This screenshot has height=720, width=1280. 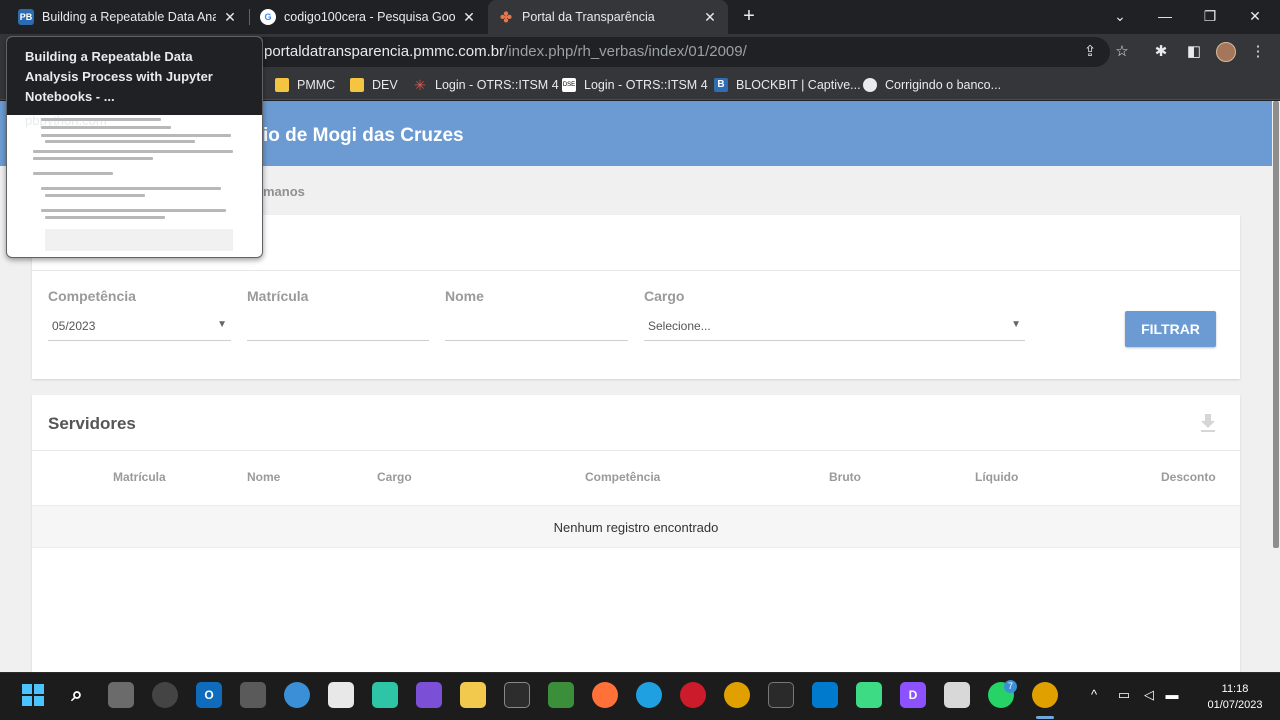 I want to click on firefox-icon, so click(x=605, y=695).